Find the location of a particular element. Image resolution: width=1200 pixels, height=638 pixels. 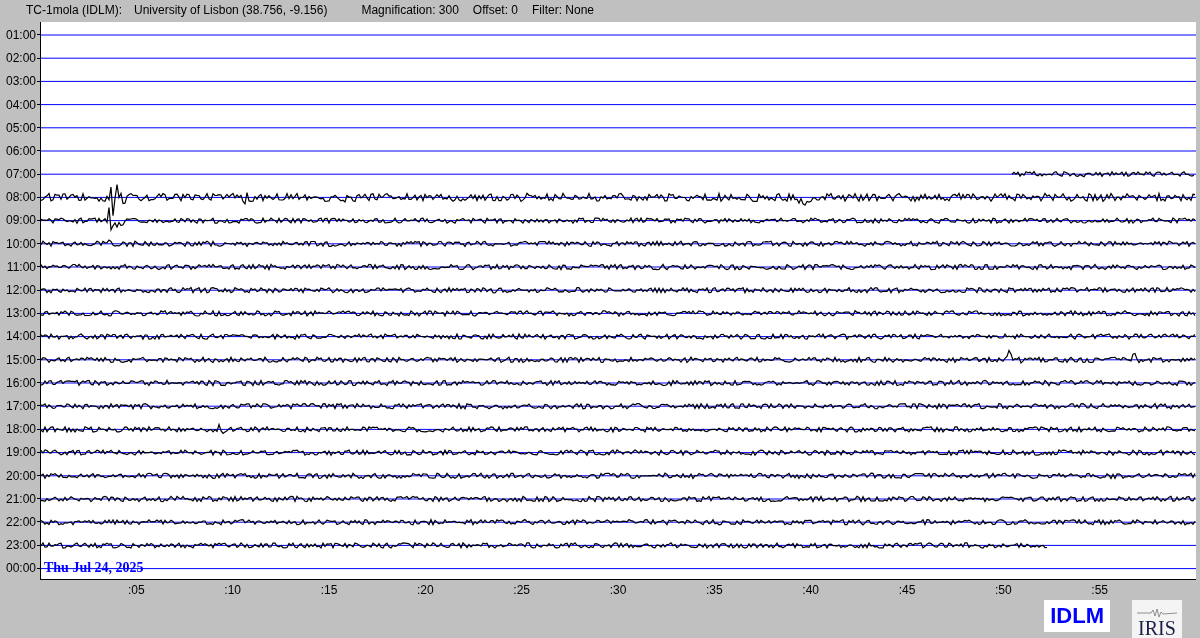

hour-label: 17:00 is located at coordinates (20, 406).